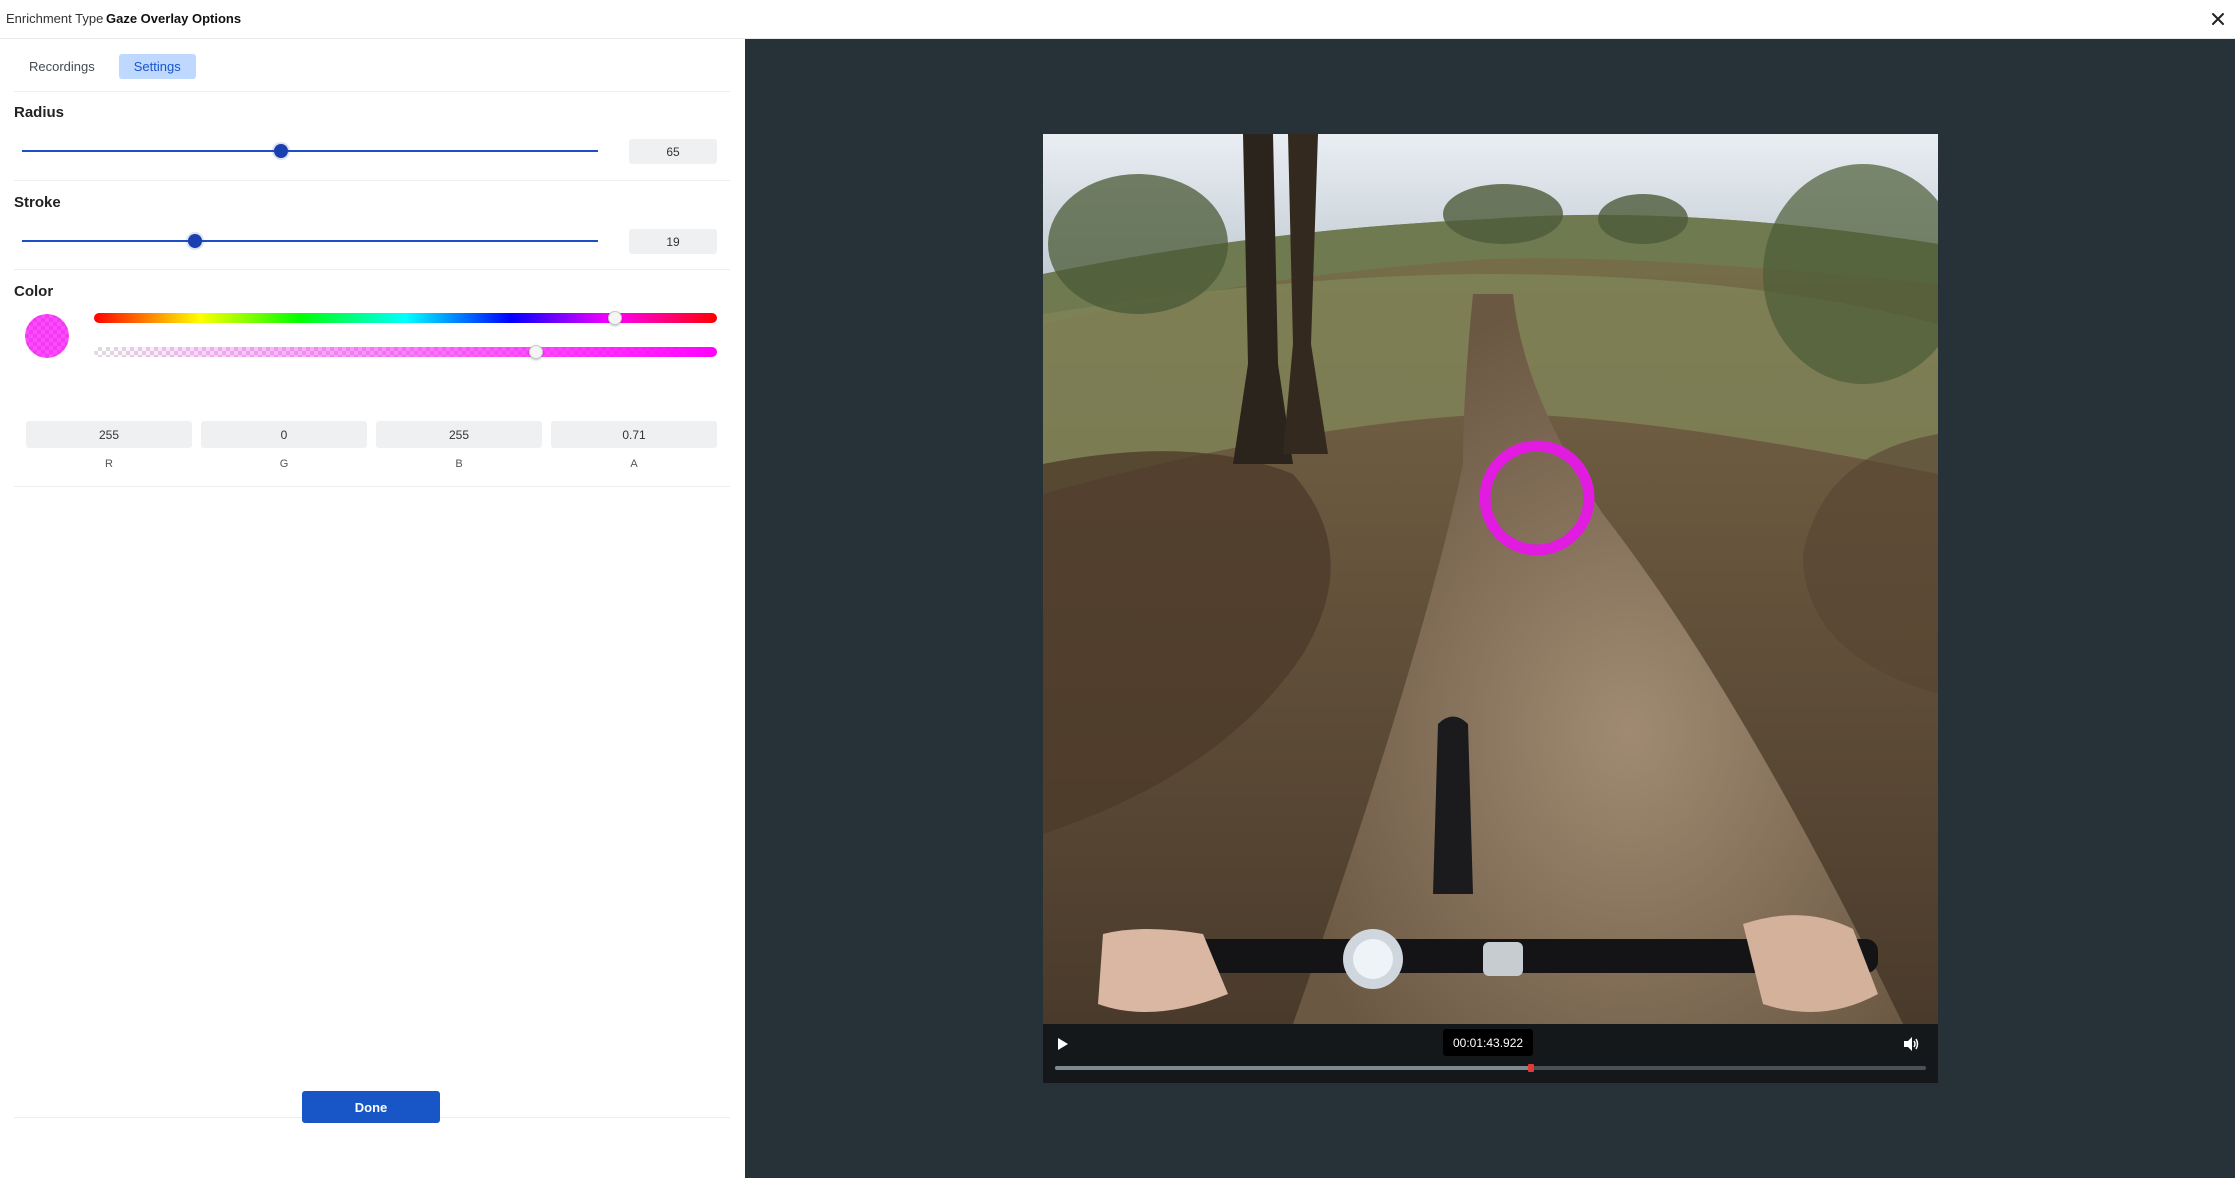  What do you see at coordinates (634, 464) in the screenshot?
I see `alpha-label: A` at bounding box center [634, 464].